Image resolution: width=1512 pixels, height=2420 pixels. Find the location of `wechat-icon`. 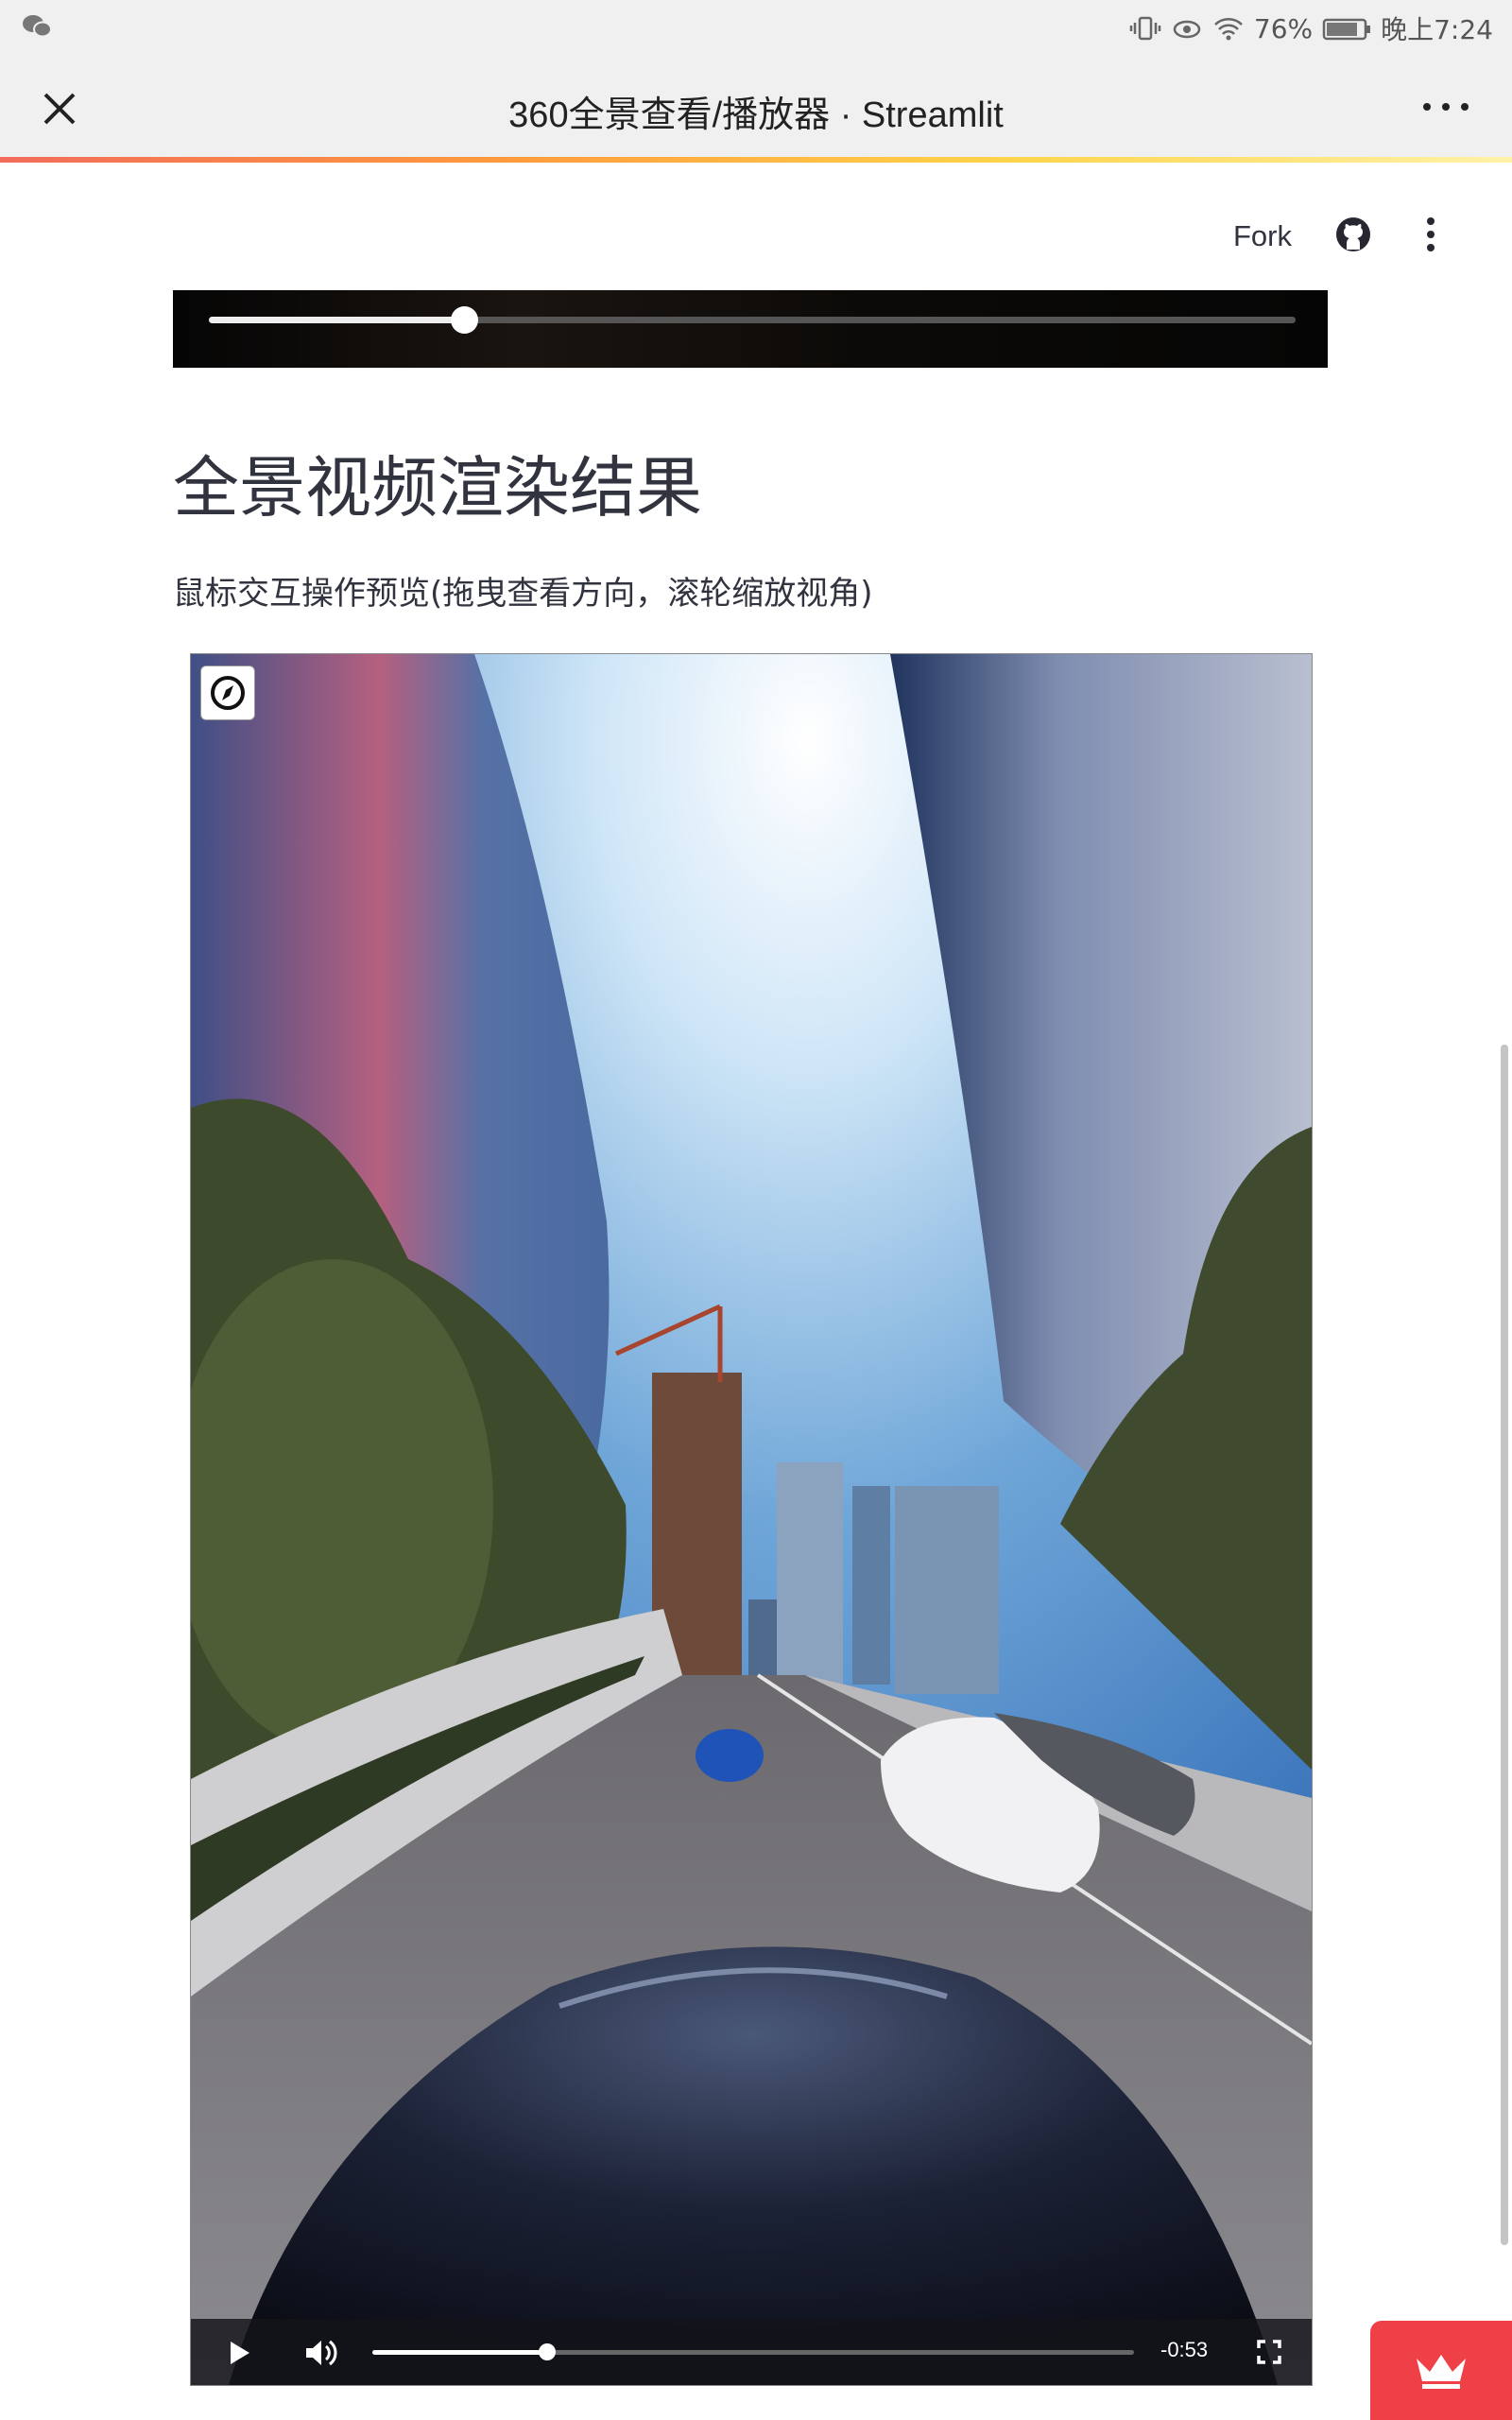

wechat-icon is located at coordinates (37, 26).